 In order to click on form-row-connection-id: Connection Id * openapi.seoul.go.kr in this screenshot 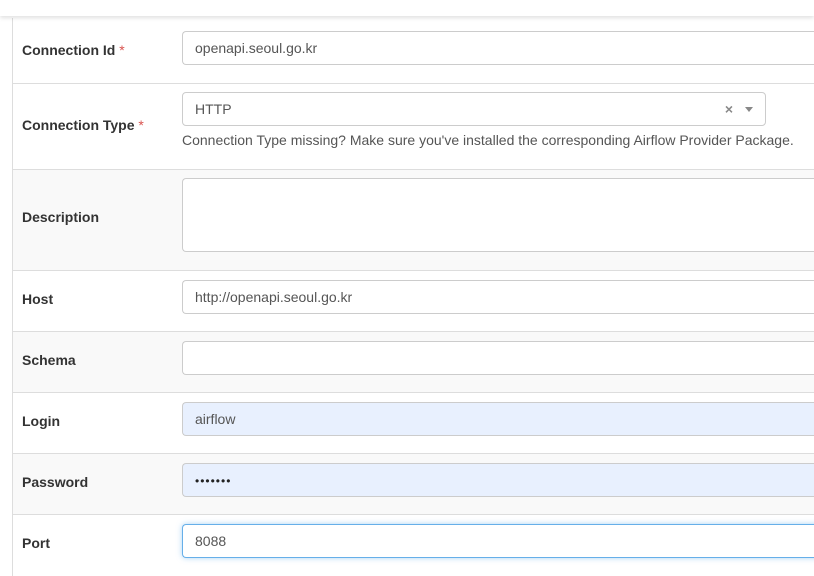, I will do `click(413, 51)`.